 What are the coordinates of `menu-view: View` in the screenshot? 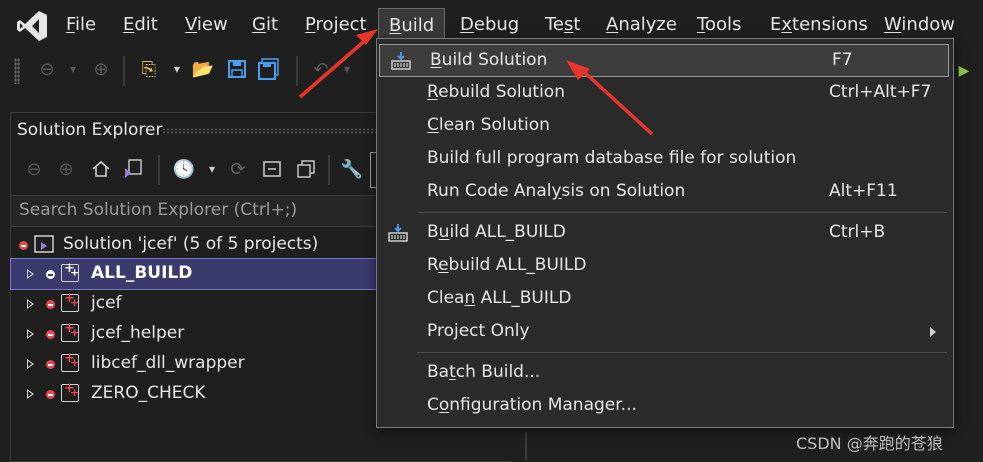 It's located at (206, 24).